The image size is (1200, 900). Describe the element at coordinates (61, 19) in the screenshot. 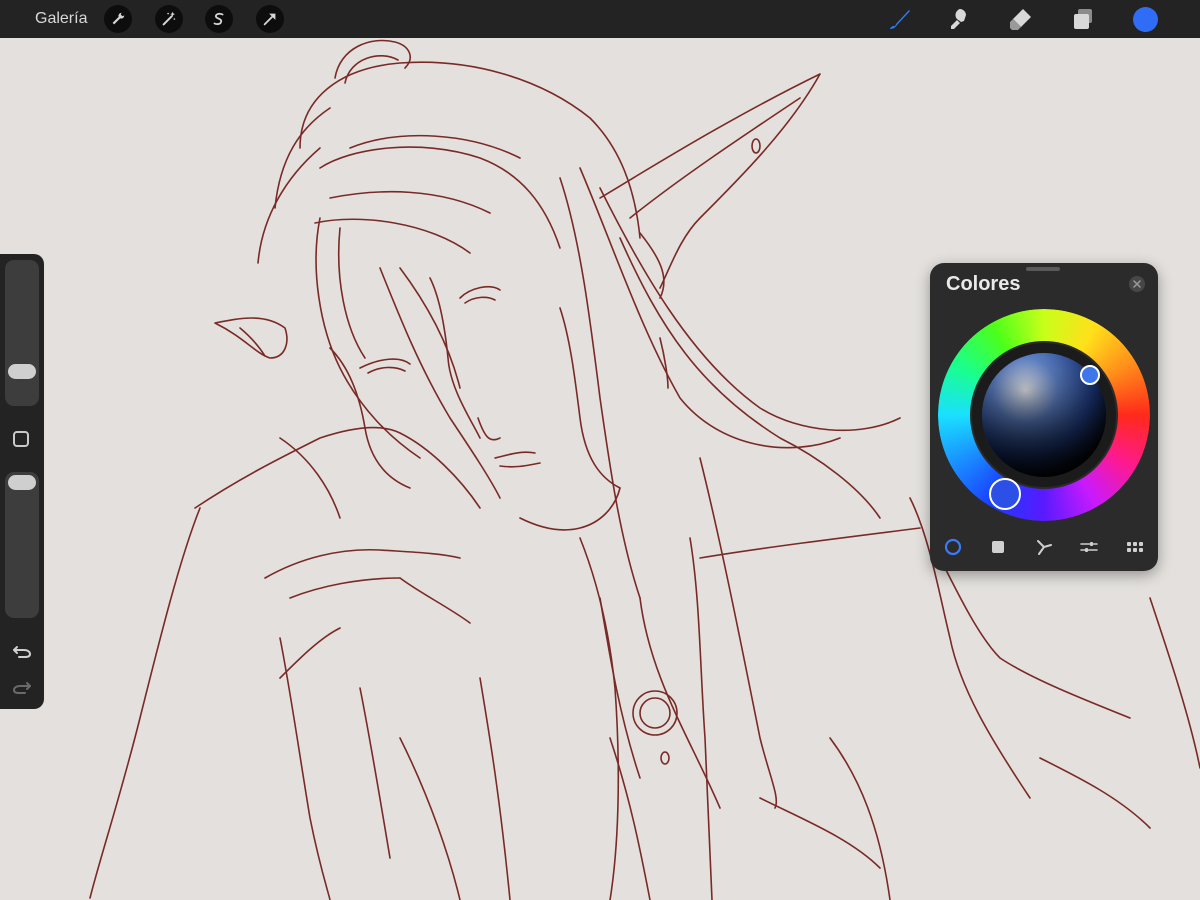

I see `gallery-button: Galería` at that location.